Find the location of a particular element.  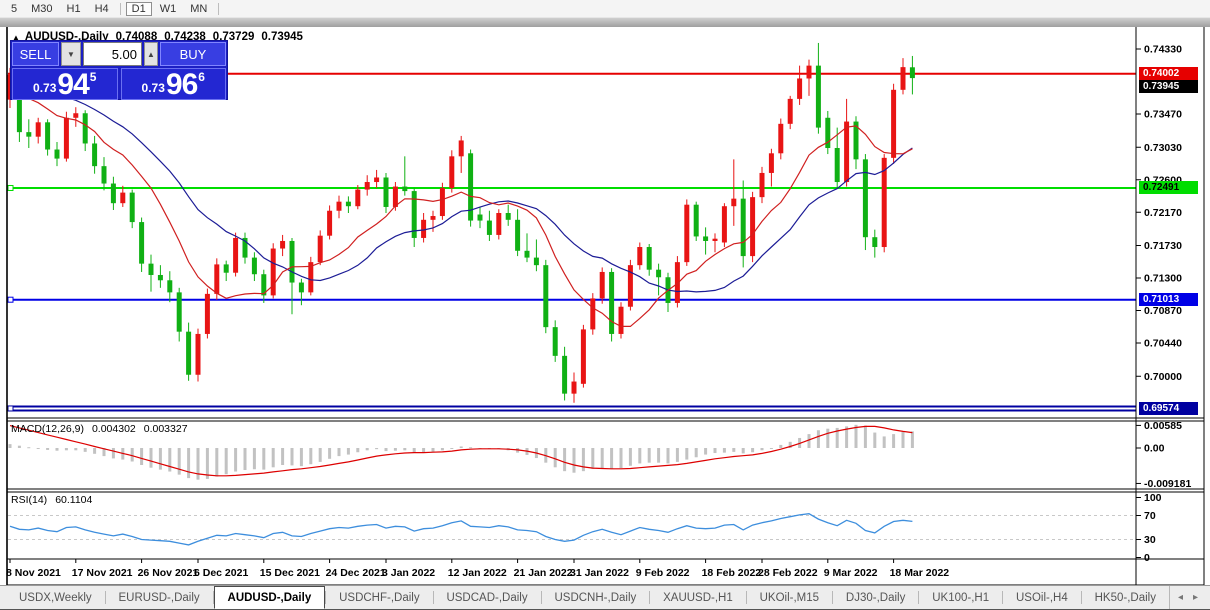

rsi-value: 60.1104 is located at coordinates (74, 500).